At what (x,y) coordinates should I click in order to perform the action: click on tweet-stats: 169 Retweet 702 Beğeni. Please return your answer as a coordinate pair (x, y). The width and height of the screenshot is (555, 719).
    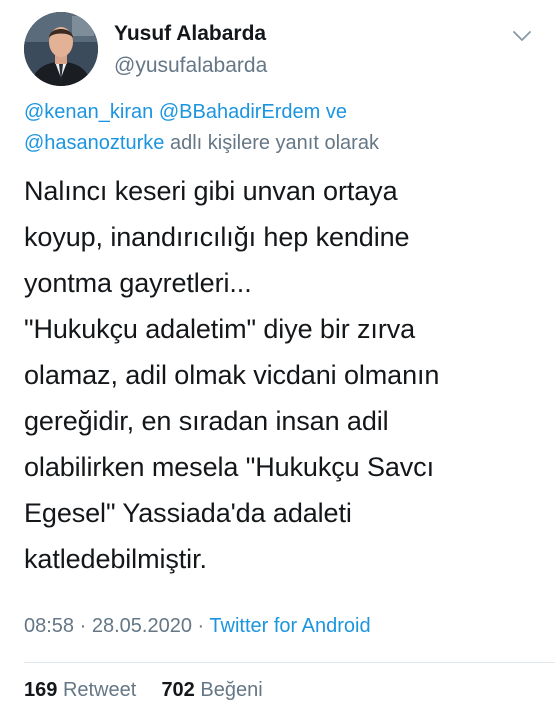
    Looking at the image, I should click on (143, 690).